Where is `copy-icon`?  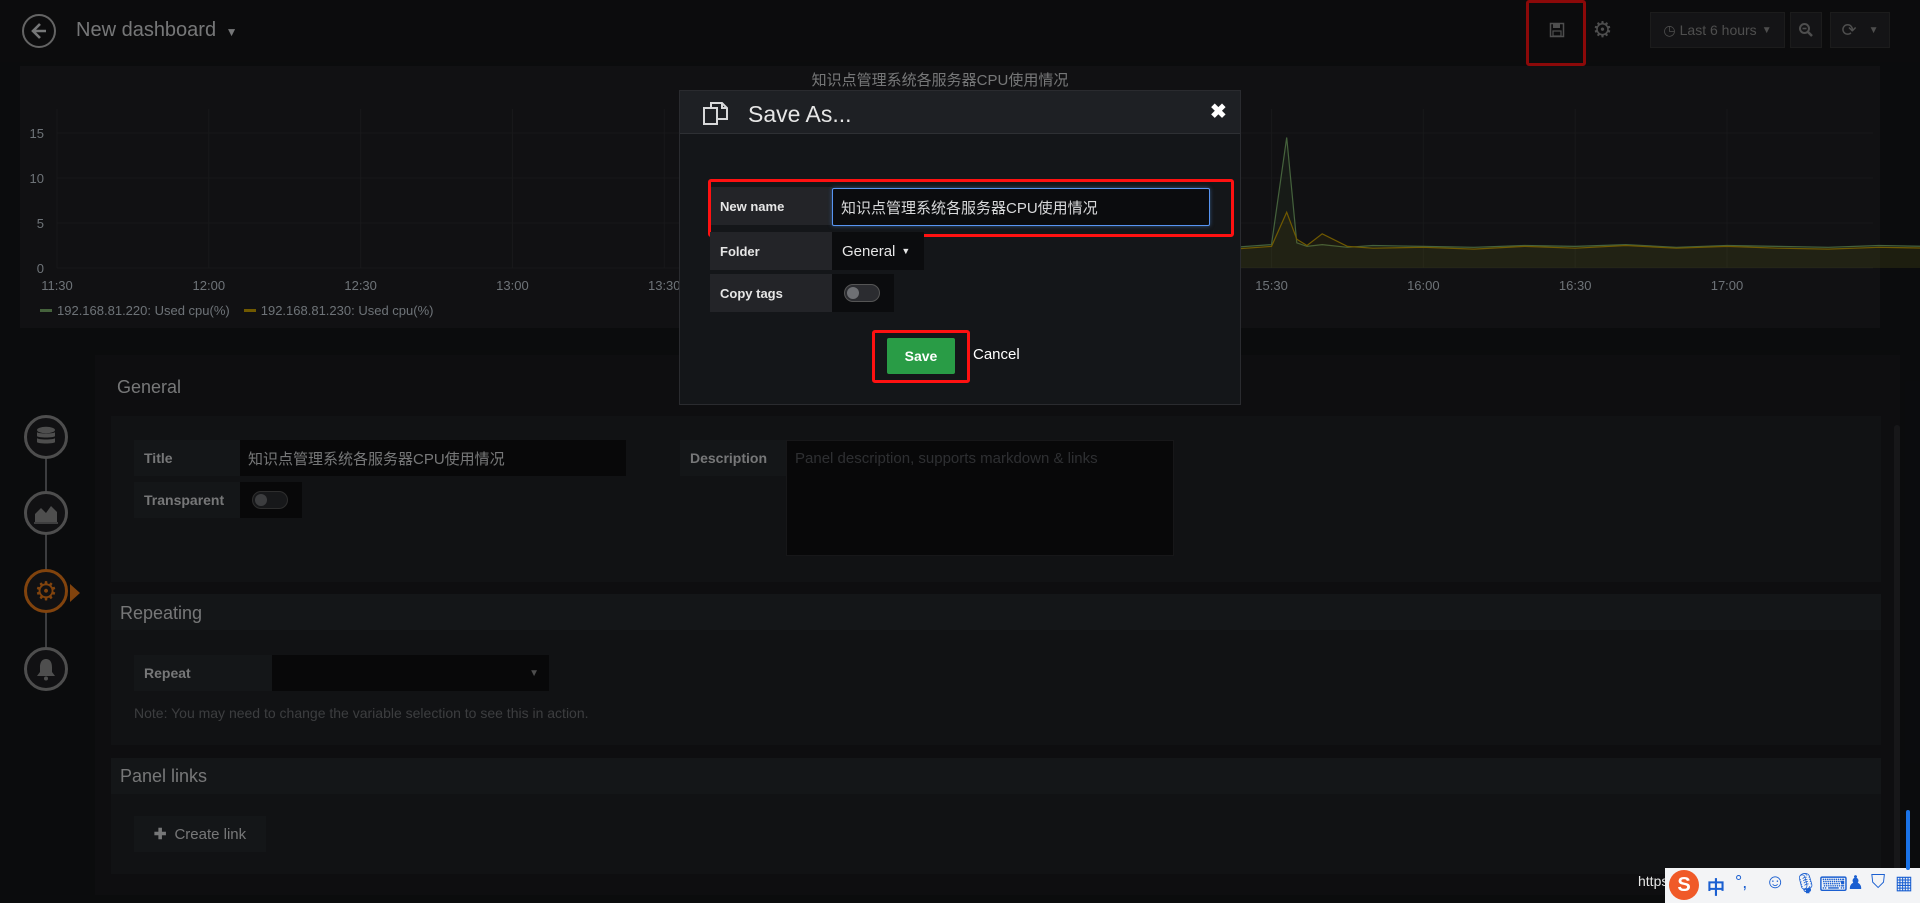 copy-icon is located at coordinates (715, 113).